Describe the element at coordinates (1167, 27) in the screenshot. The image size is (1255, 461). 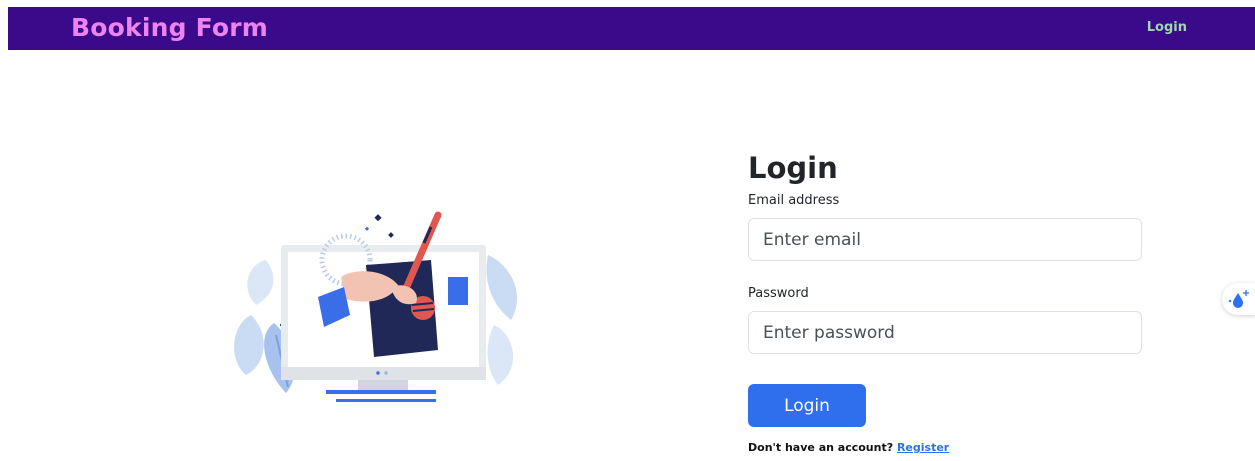
I see `nav-login-link: Login` at that location.